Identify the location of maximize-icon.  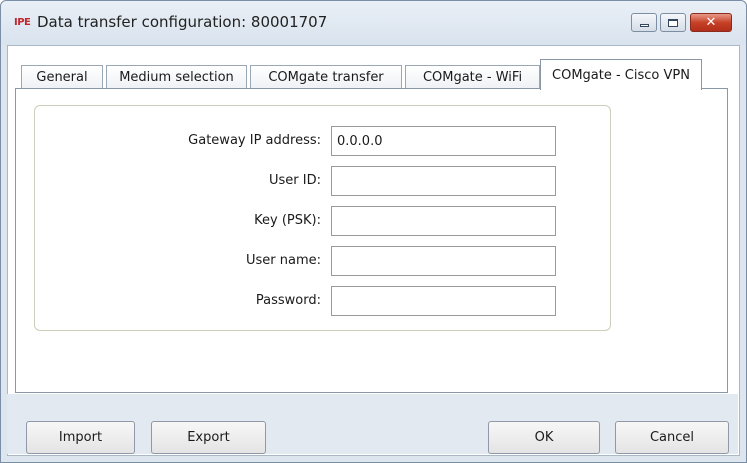
(673, 22).